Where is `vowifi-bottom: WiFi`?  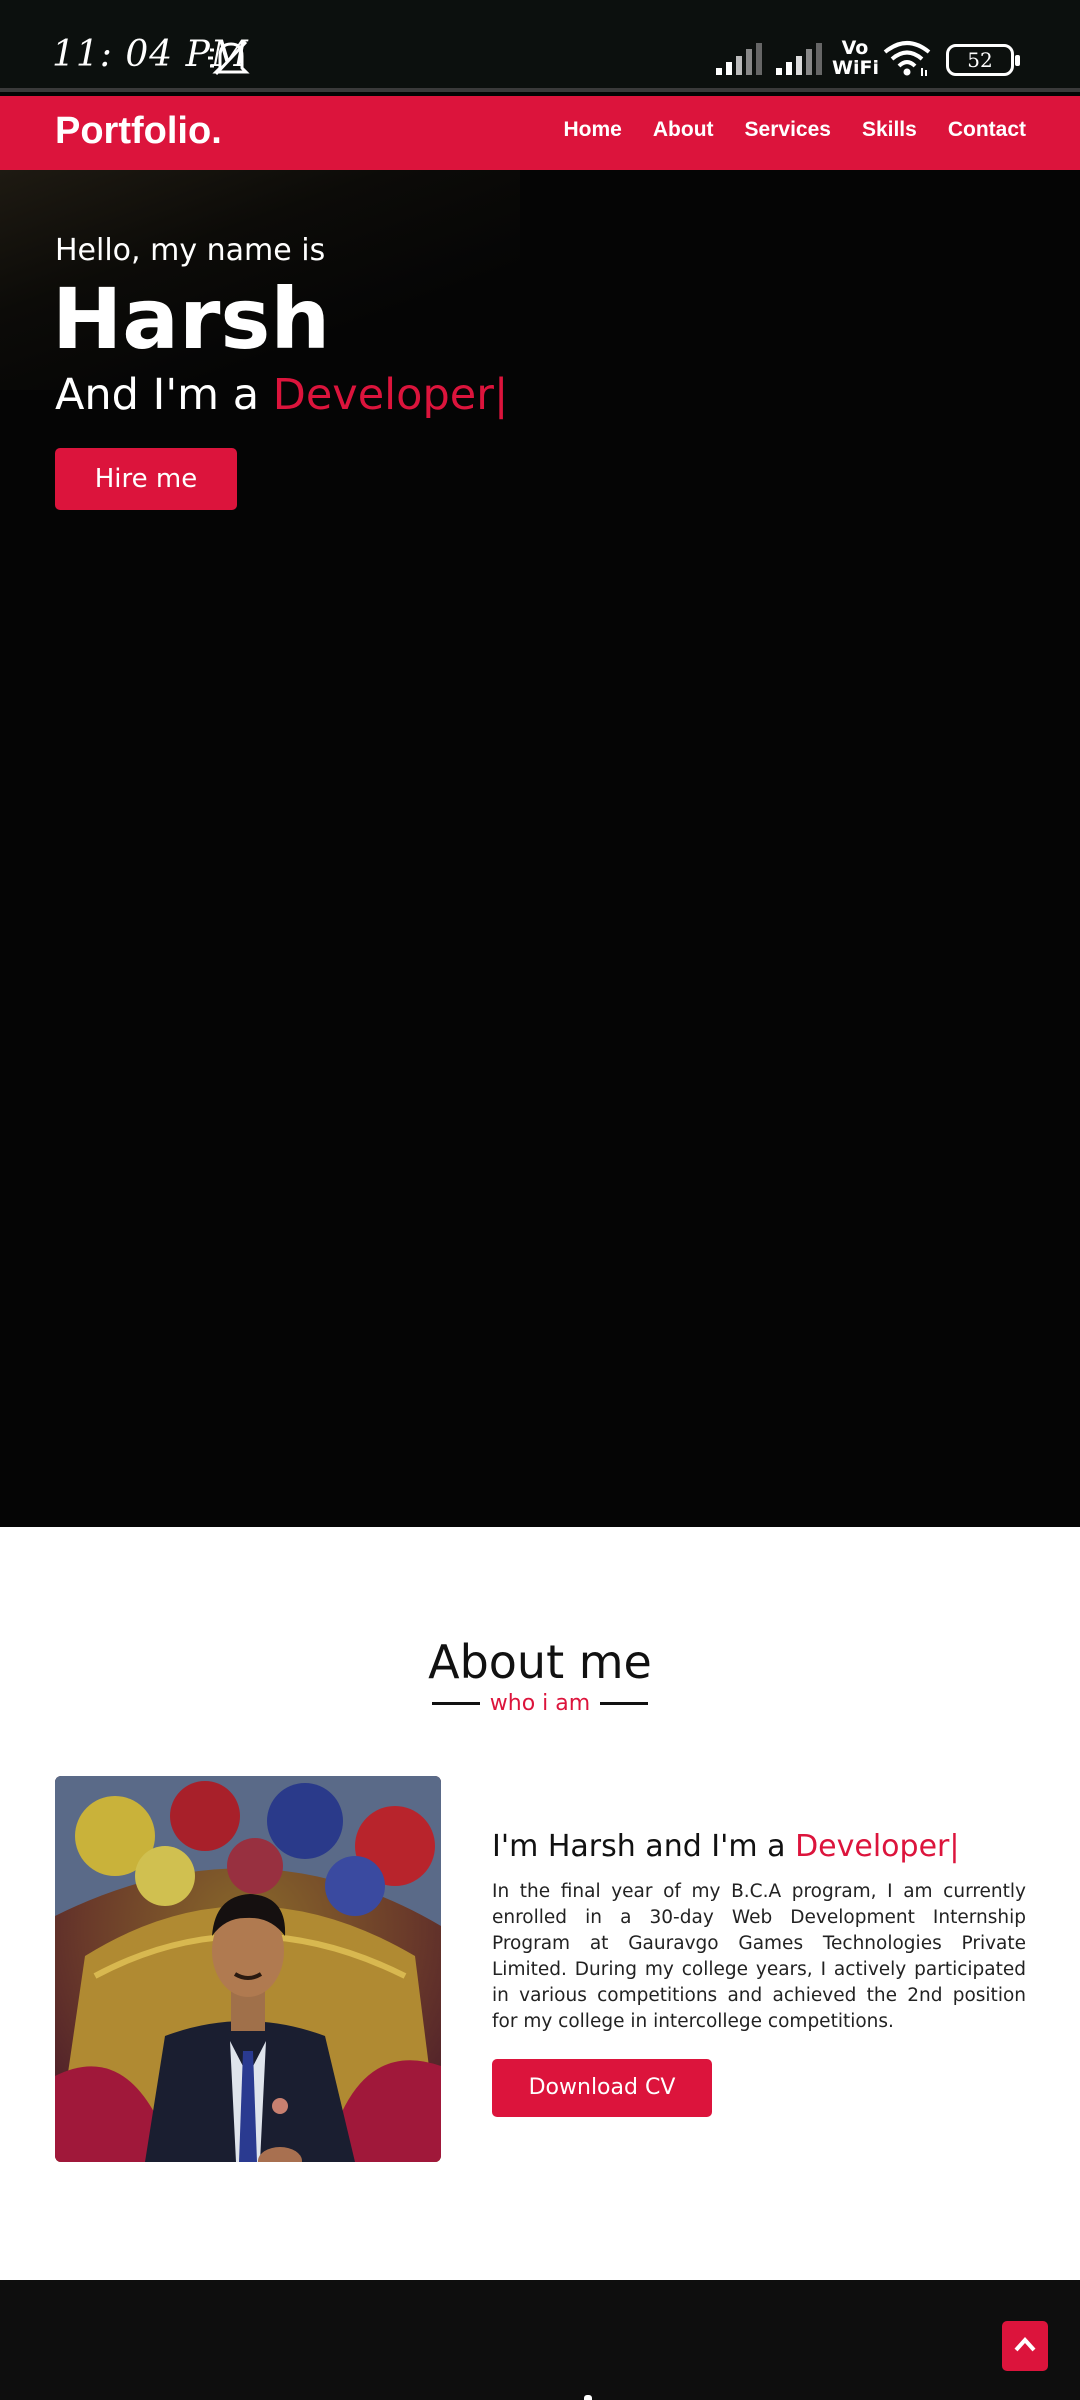
vowifi-bottom: WiFi is located at coordinates (855, 68).